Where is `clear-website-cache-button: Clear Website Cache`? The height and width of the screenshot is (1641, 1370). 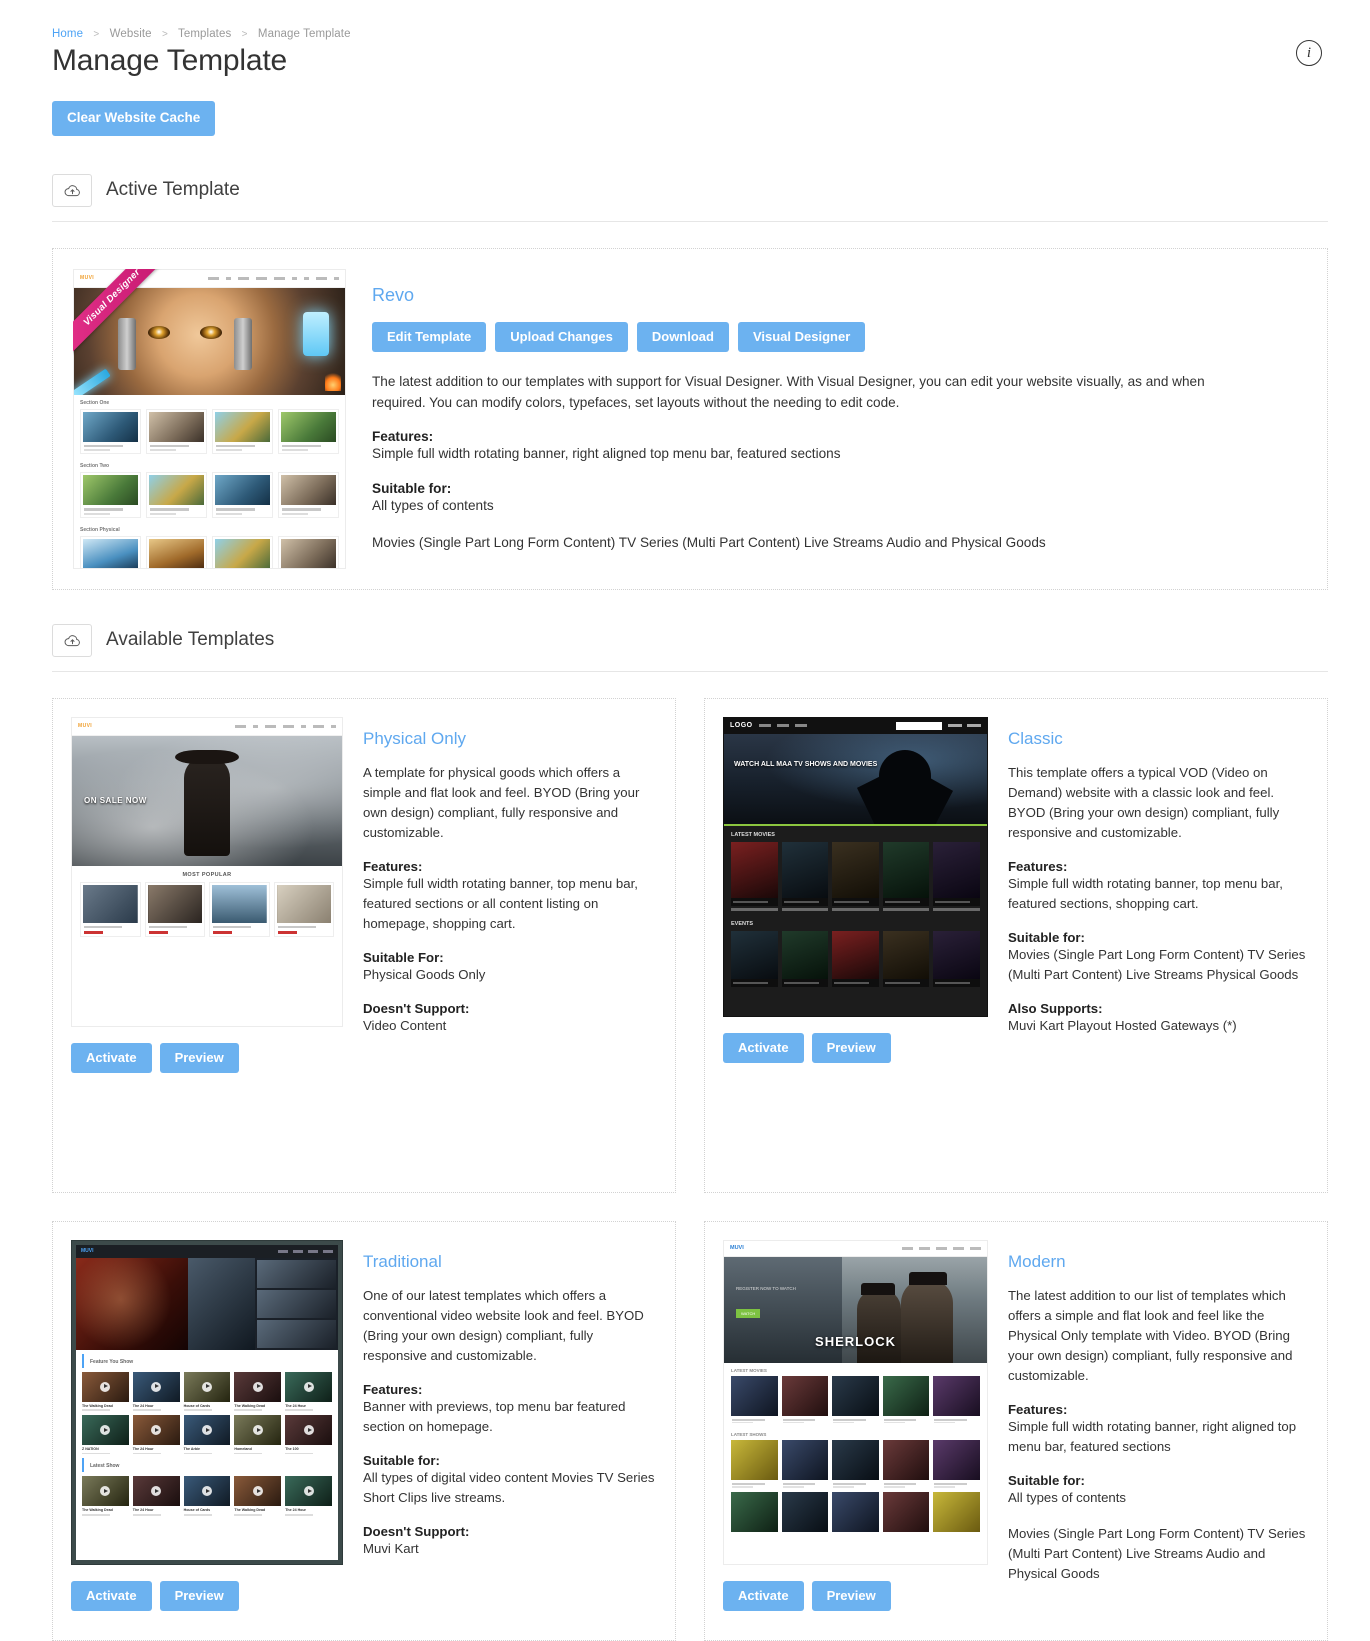 clear-website-cache-button: Clear Website Cache is located at coordinates (134, 118).